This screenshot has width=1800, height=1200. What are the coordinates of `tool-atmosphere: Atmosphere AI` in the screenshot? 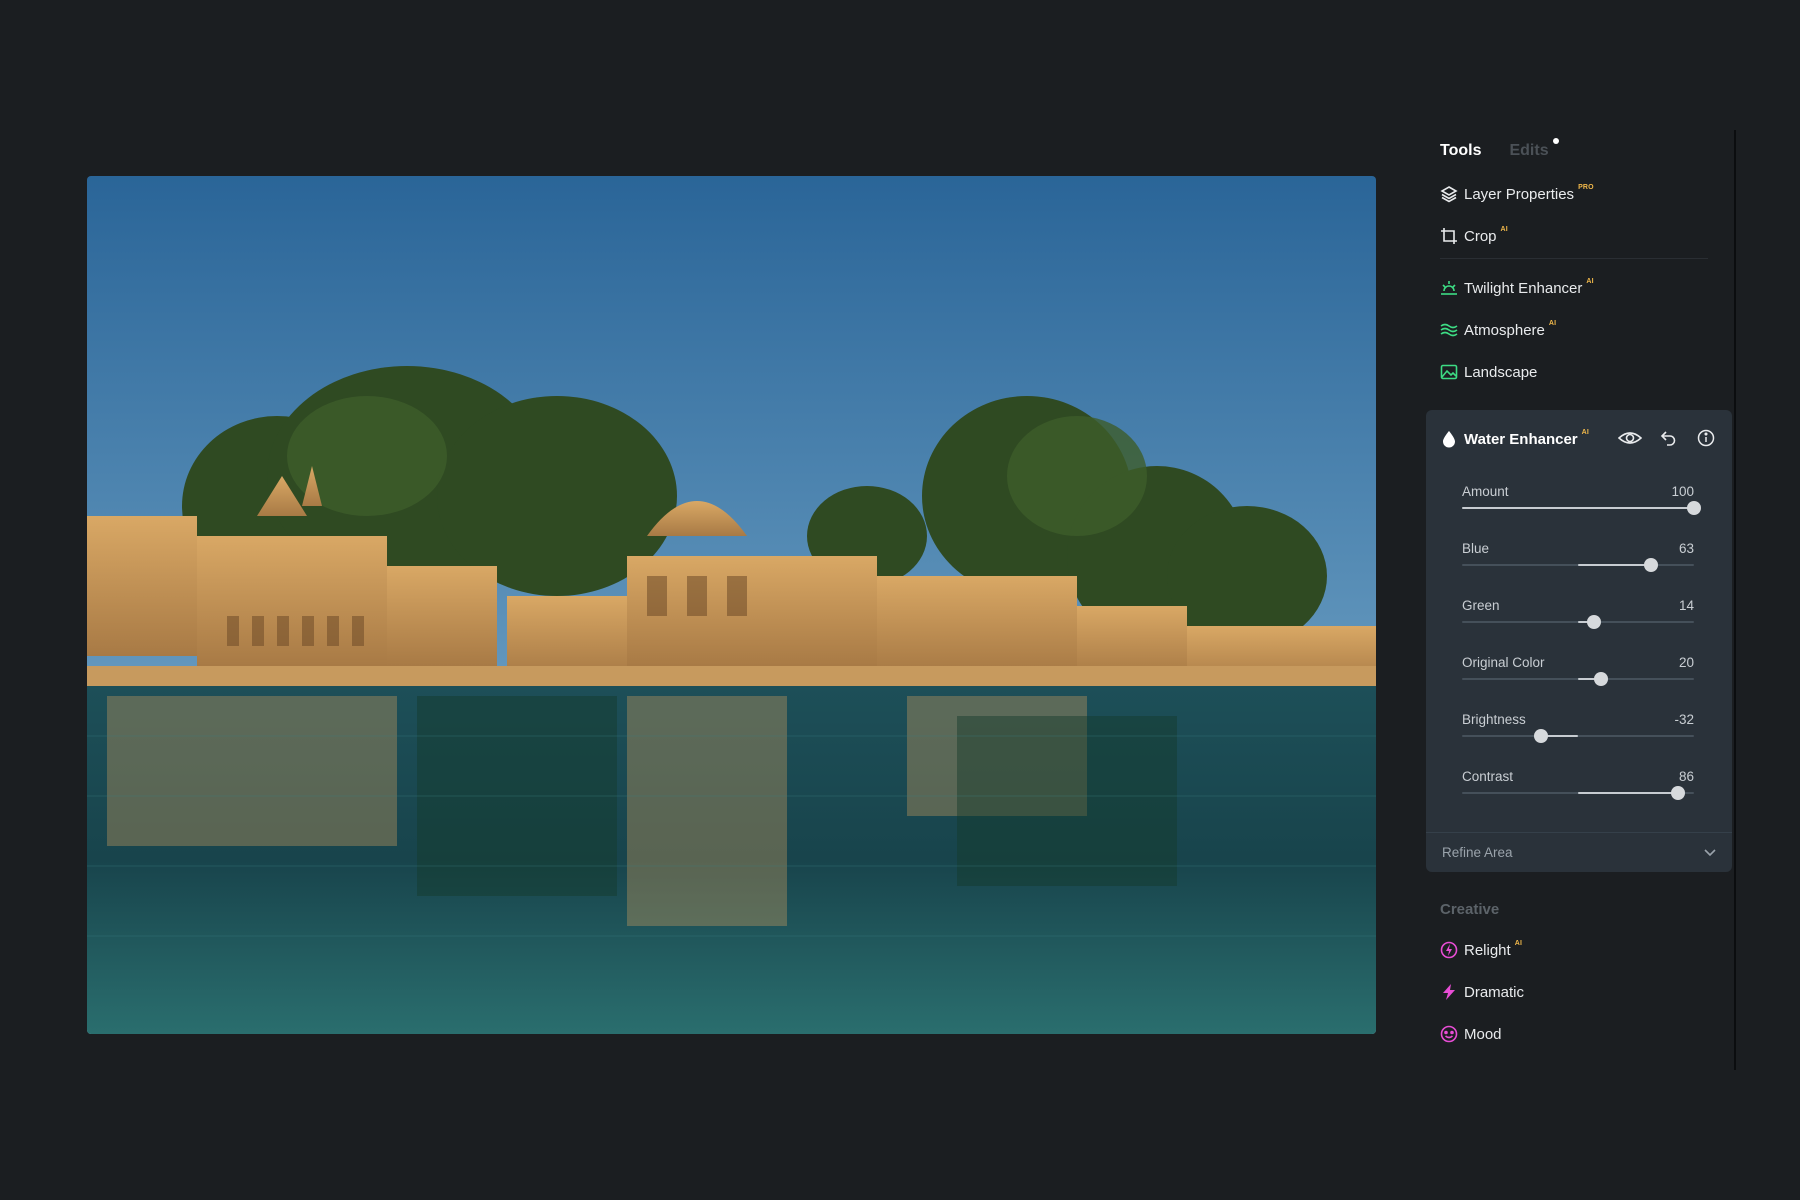 It's located at (1498, 330).